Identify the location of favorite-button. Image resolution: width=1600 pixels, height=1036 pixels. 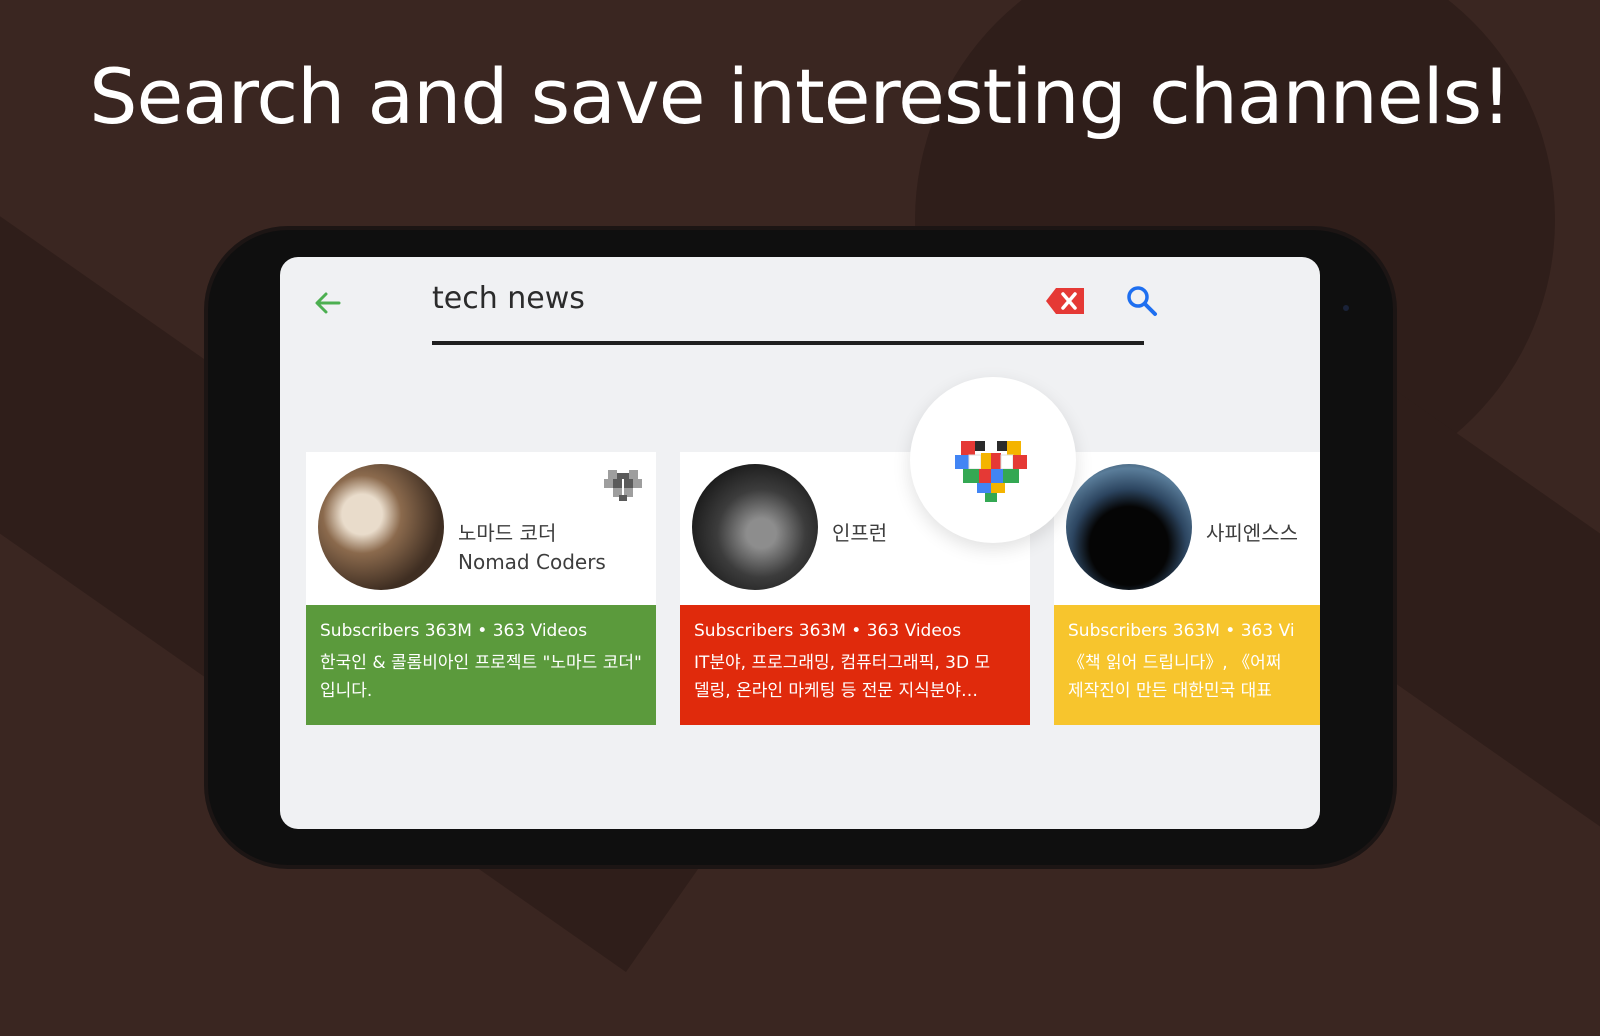
(623, 484).